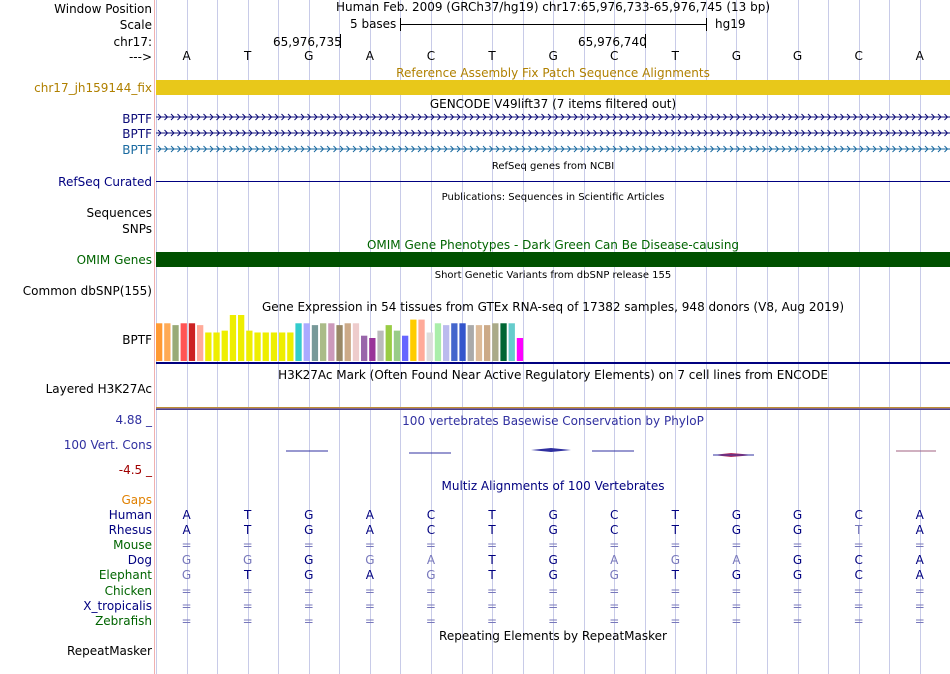 The image size is (950, 674). Describe the element at coordinates (140, 560) in the screenshot. I see `species-label: Dog` at that location.